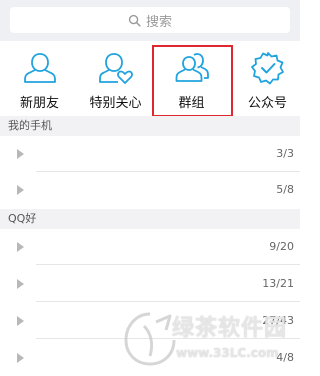 This screenshot has width=320, height=376. I want to click on highlight-box, so click(192, 81).